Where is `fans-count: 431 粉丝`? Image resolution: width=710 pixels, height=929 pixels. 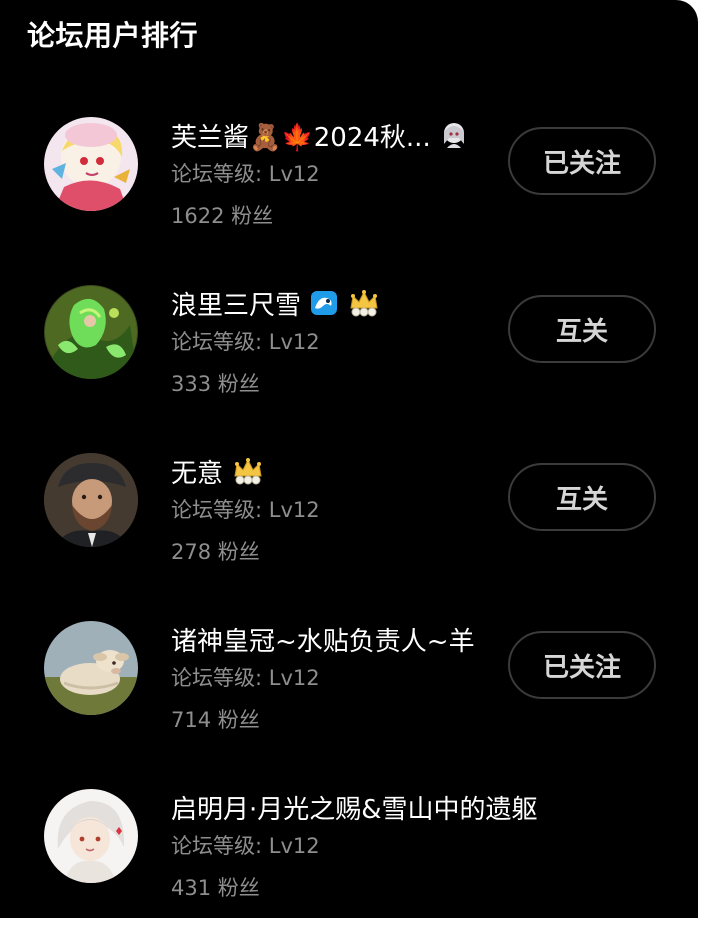 fans-count: 431 粉丝 is located at coordinates (215, 888).